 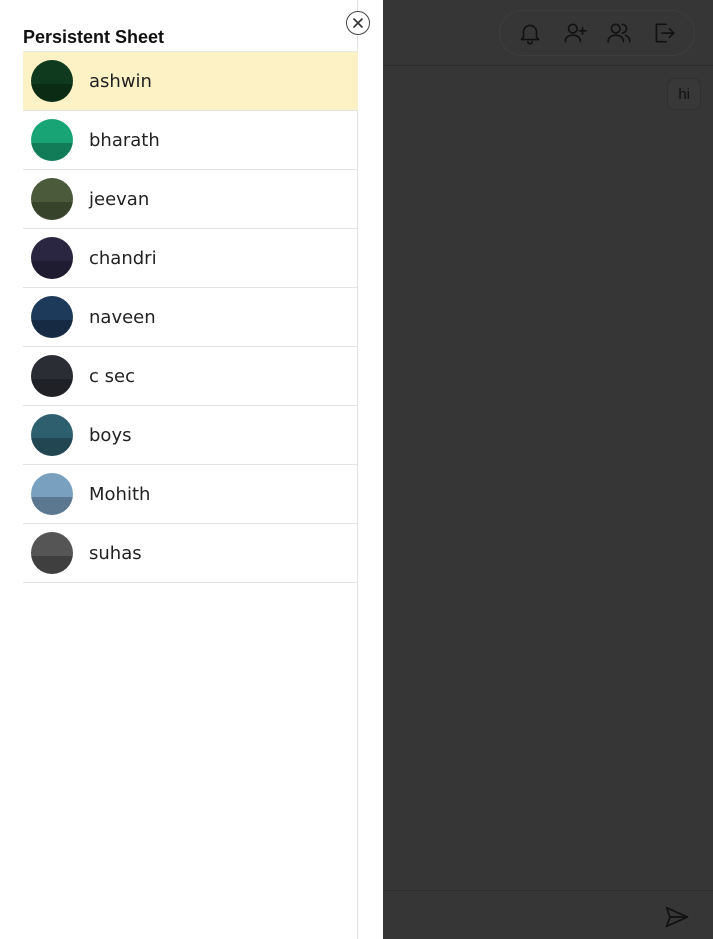 What do you see at coordinates (190, 376) in the screenshot?
I see `contact-item: c sec` at bounding box center [190, 376].